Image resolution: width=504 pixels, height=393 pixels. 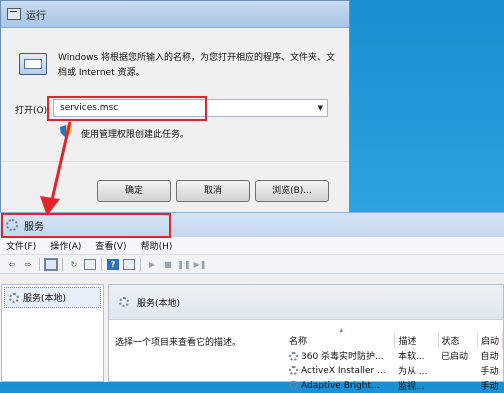 What do you see at coordinates (213, 191) in the screenshot?
I see `cancel-button: 取消` at bounding box center [213, 191].